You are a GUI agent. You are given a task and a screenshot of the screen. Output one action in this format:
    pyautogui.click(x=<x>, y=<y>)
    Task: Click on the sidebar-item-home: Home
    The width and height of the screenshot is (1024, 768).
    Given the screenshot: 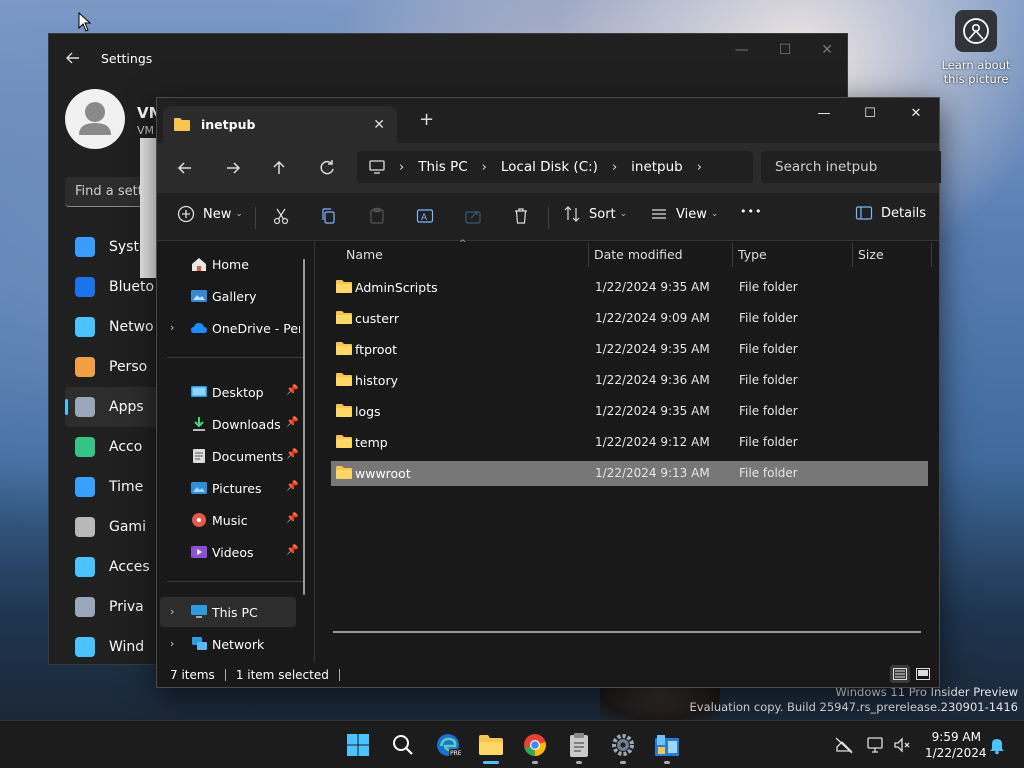 What is the action you would take?
    pyautogui.click(x=228, y=264)
    